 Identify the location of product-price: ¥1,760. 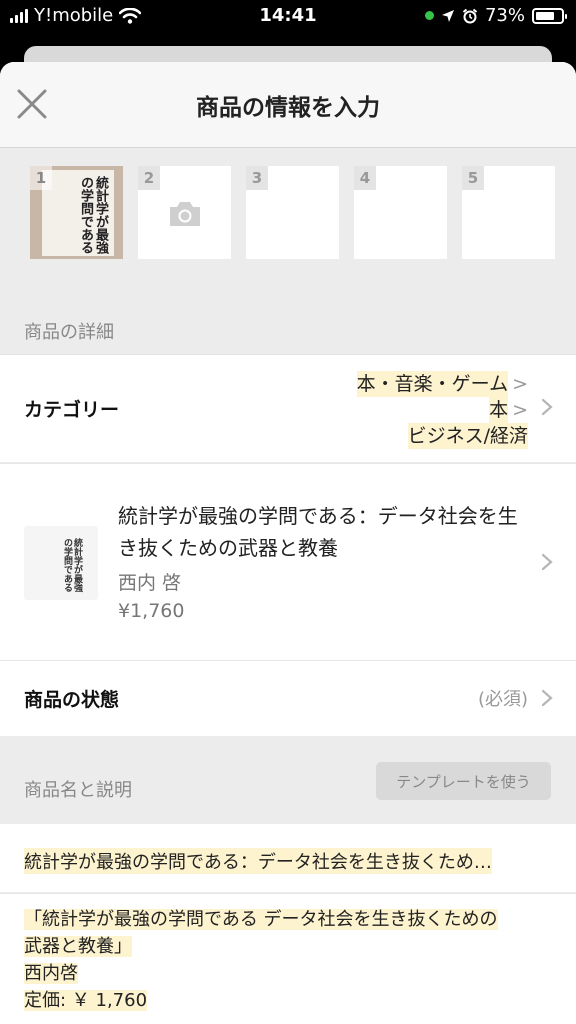
(151, 611).